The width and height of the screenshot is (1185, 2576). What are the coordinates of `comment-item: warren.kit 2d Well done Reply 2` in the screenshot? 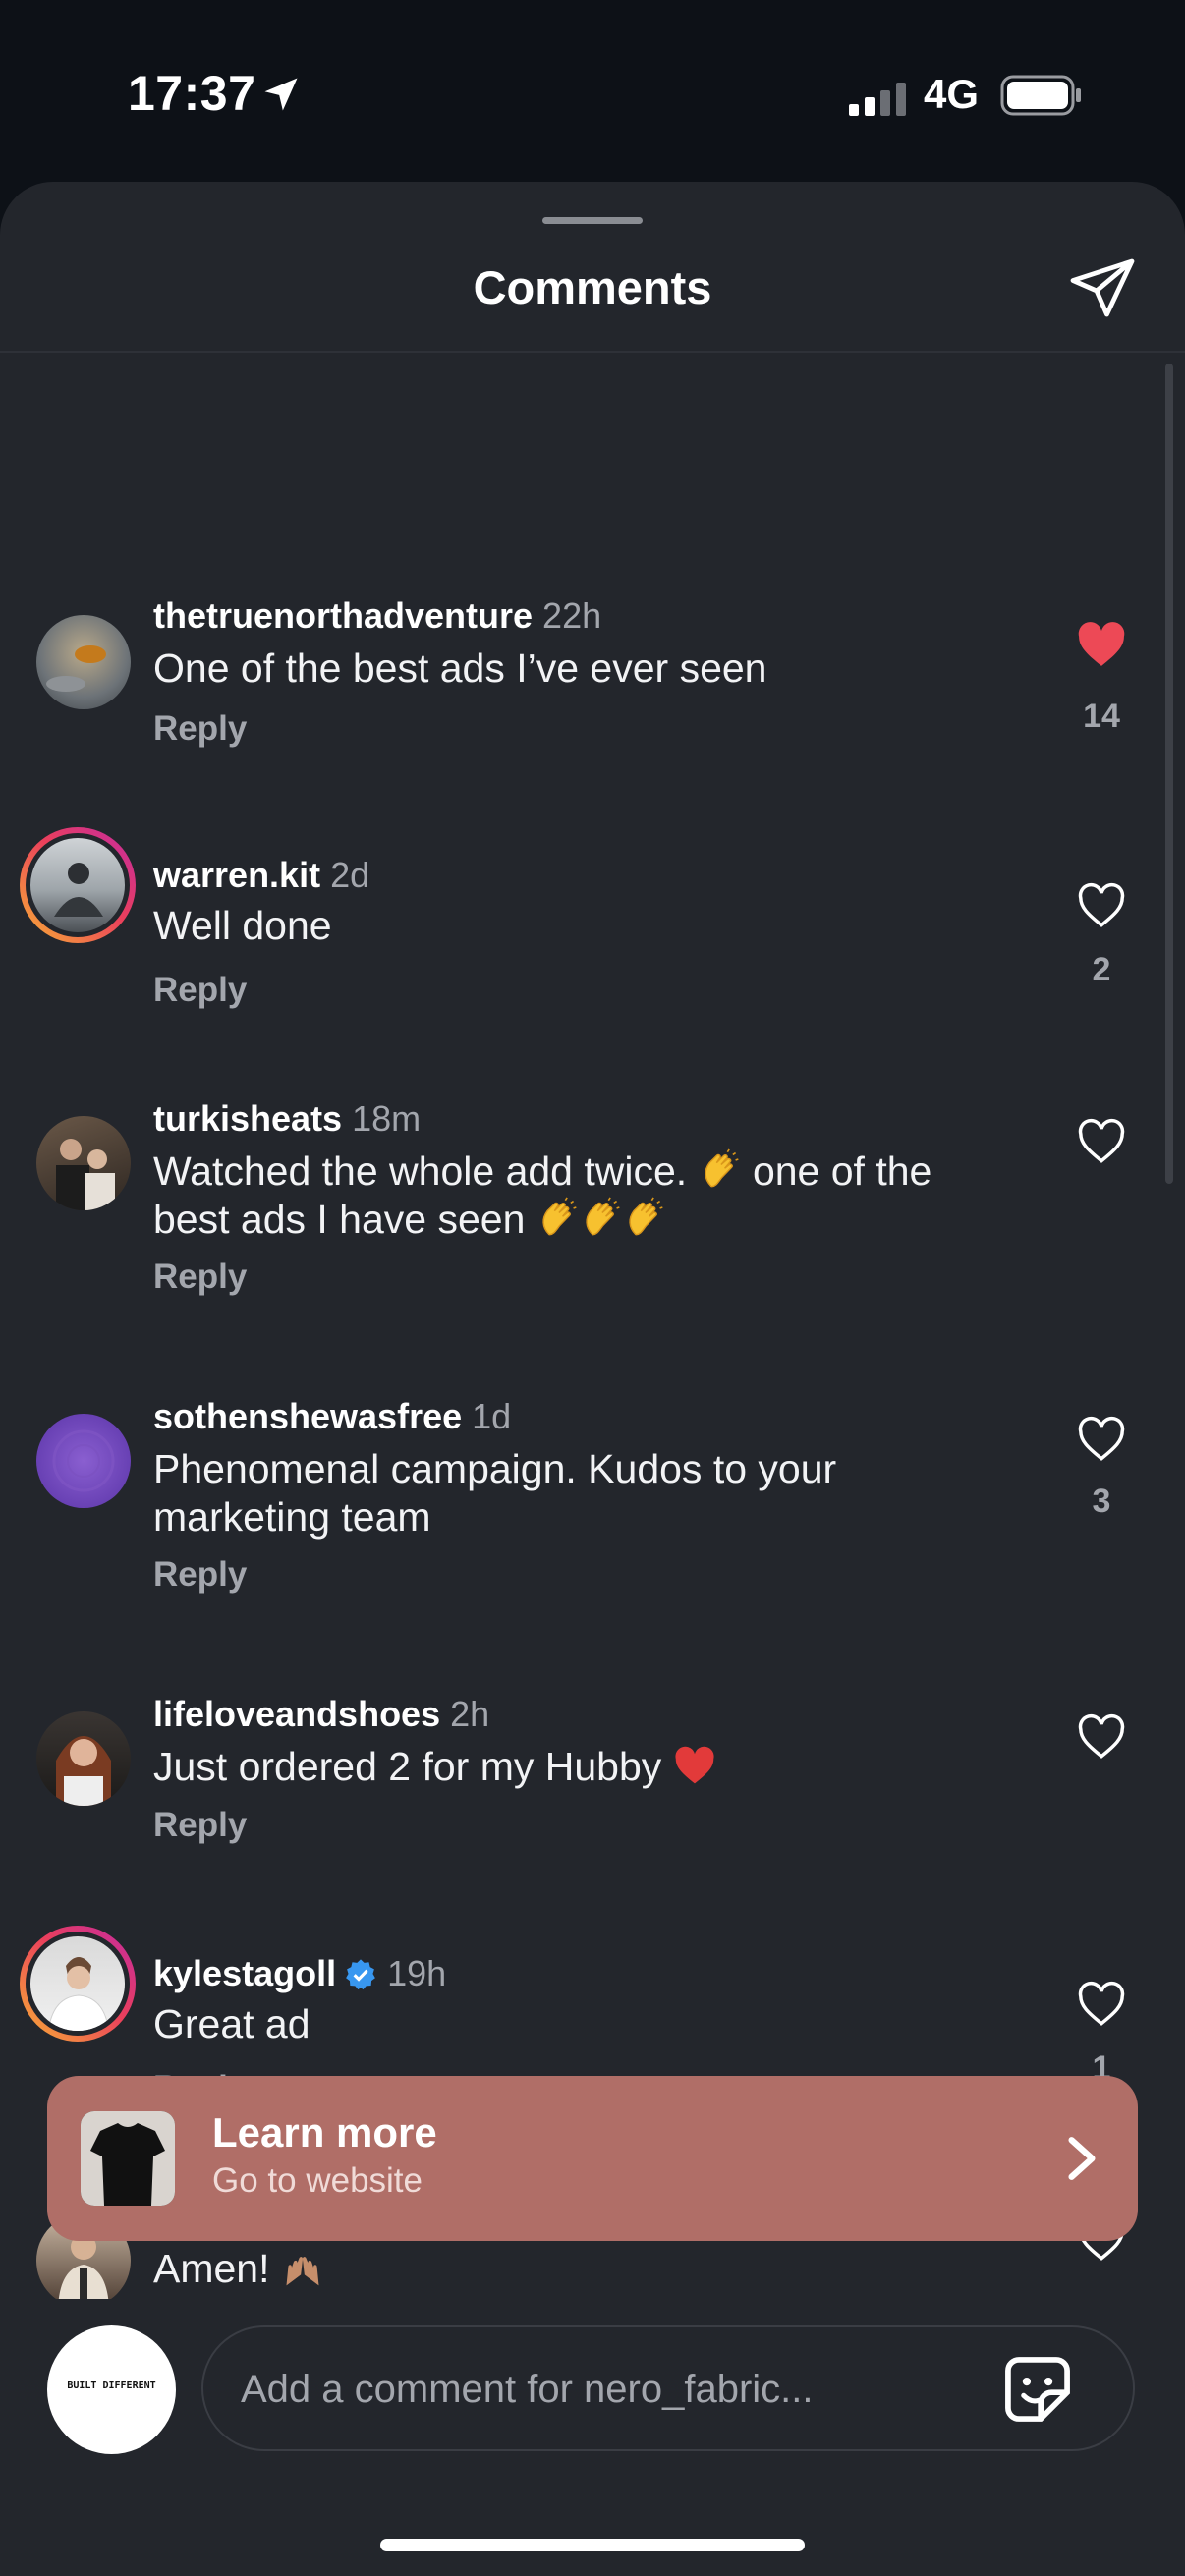 It's located at (592, 955).